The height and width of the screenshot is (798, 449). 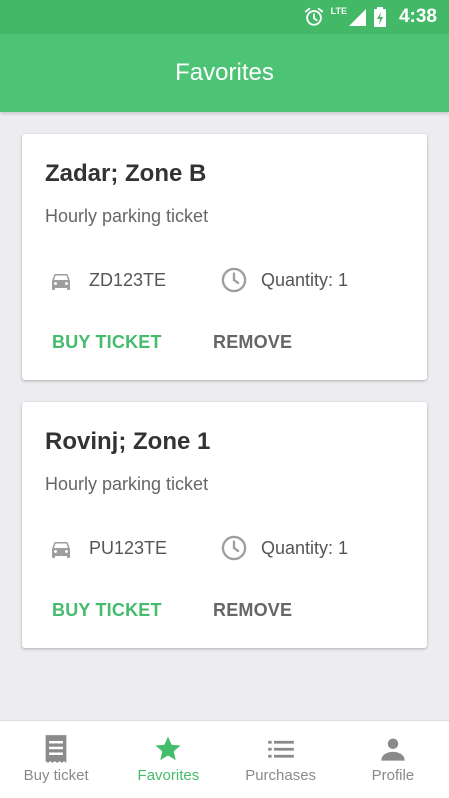 I want to click on app-bar: Favorites, so click(x=224, y=73).